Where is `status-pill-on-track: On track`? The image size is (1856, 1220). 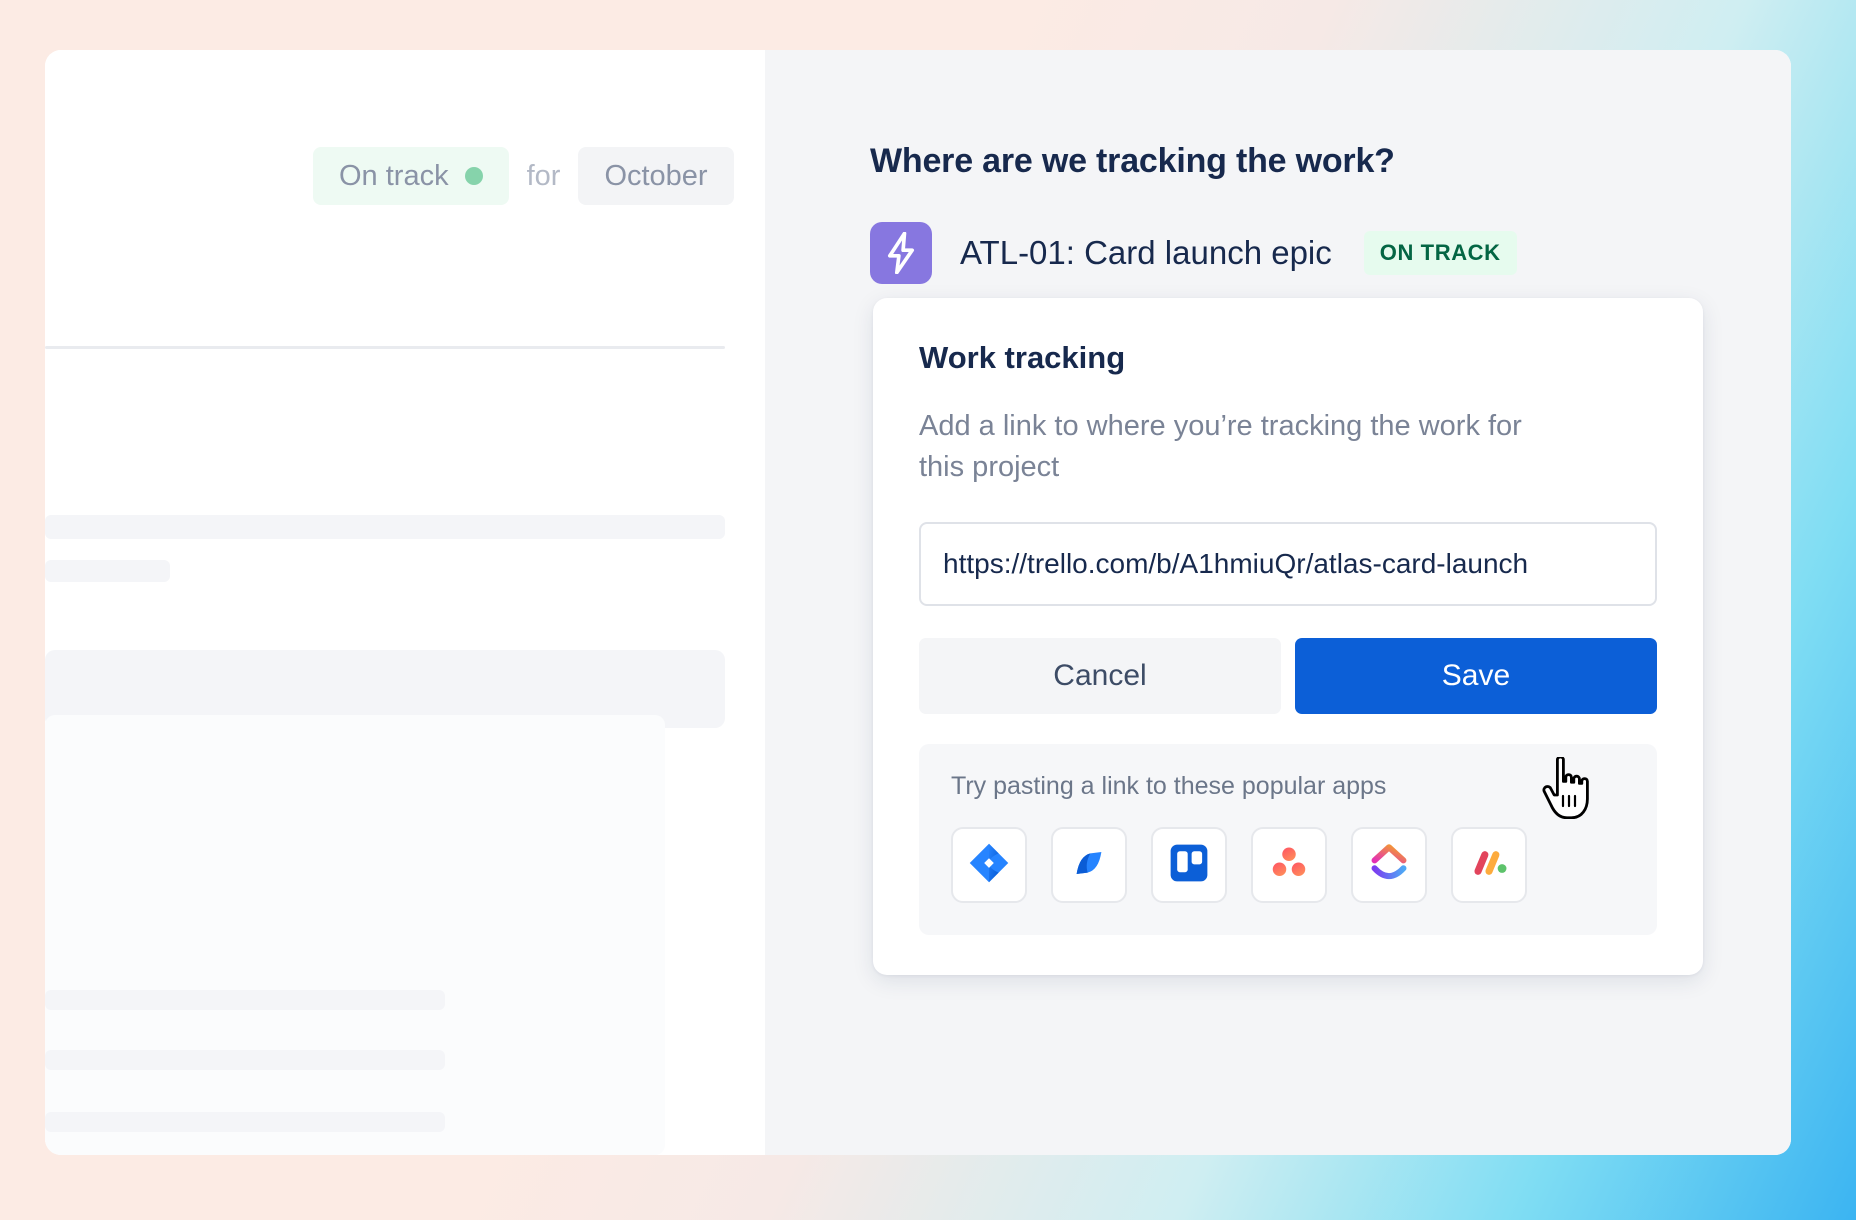
status-pill-on-track: On track is located at coordinates (411, 176).